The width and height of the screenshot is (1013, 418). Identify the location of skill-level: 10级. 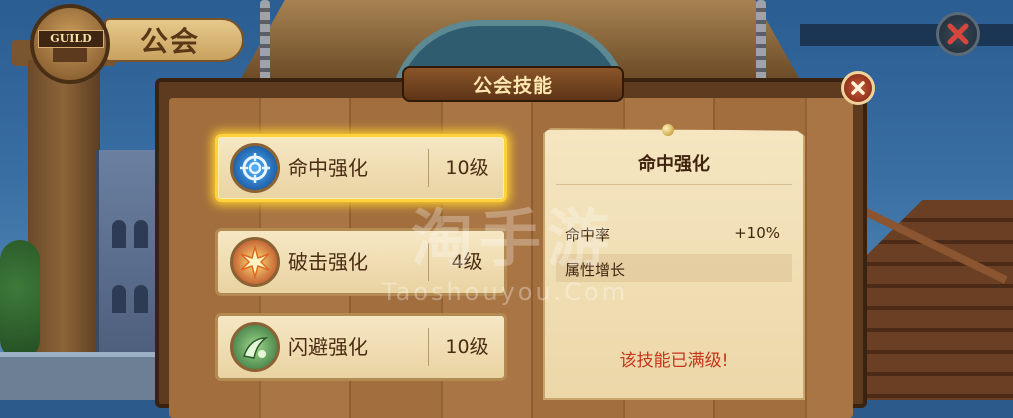
(467, 347).